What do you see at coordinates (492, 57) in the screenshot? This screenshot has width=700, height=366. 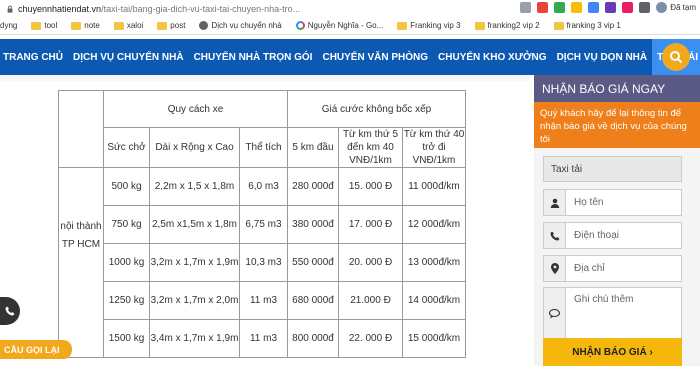 I see `nav-warehouse-moving: CHUYỂN KHO XƯỞNG` at bounding box center [492, 57].